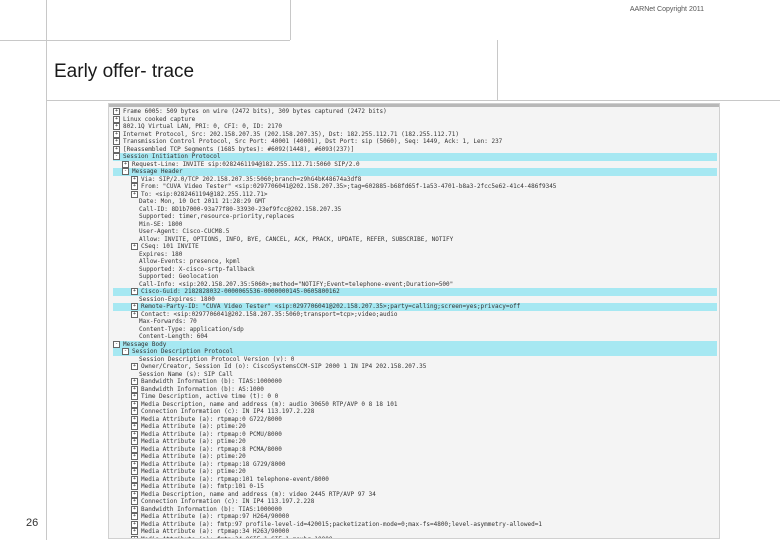 The image size is (780, 540). I want to click on tree-row: - Message Body, so click(415, 344).